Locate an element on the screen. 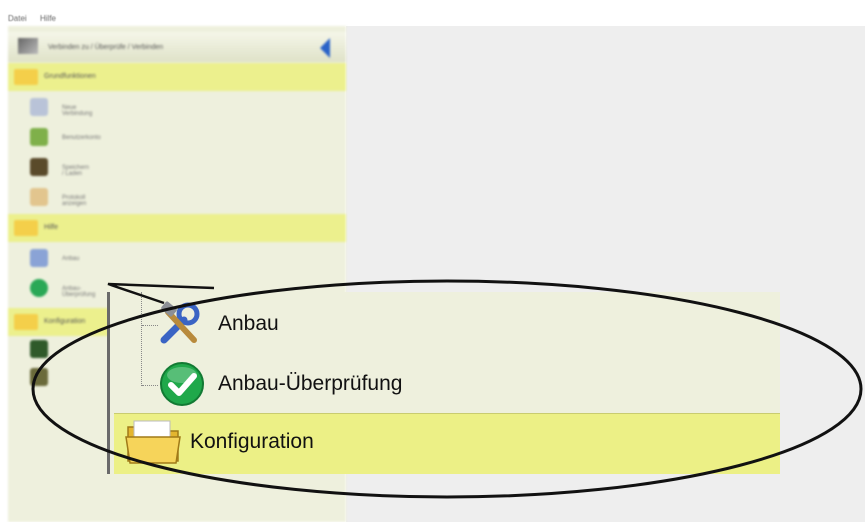 Image resolution: width=865 pixels, height=522 pixels. sidebar-header: Verbinden zu / Überprüfe / Verbinden is located at coordinates (177, 47).